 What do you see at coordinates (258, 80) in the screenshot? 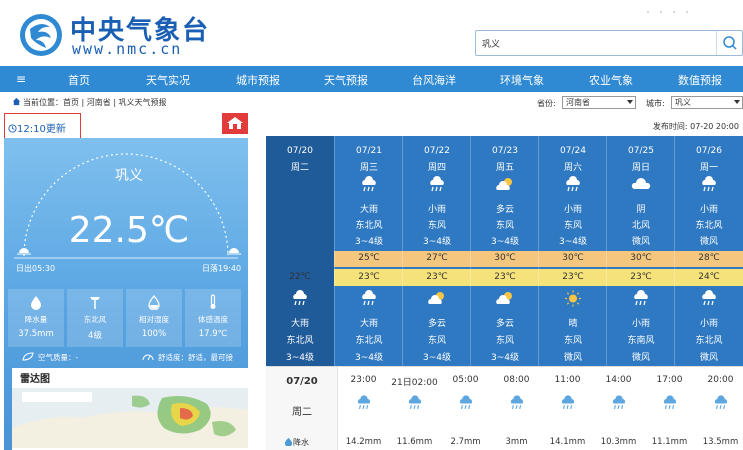
I see `nav-item-city-forecast: 城市预报` at bounding box center [258, 80].